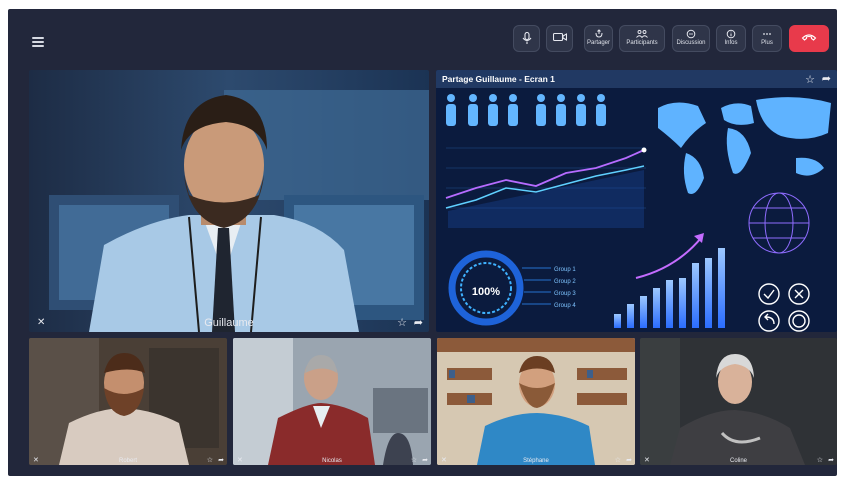  Describe the element at coordinates (565, 282) in the screenshot. I see `group-label: Group 2` at that location.